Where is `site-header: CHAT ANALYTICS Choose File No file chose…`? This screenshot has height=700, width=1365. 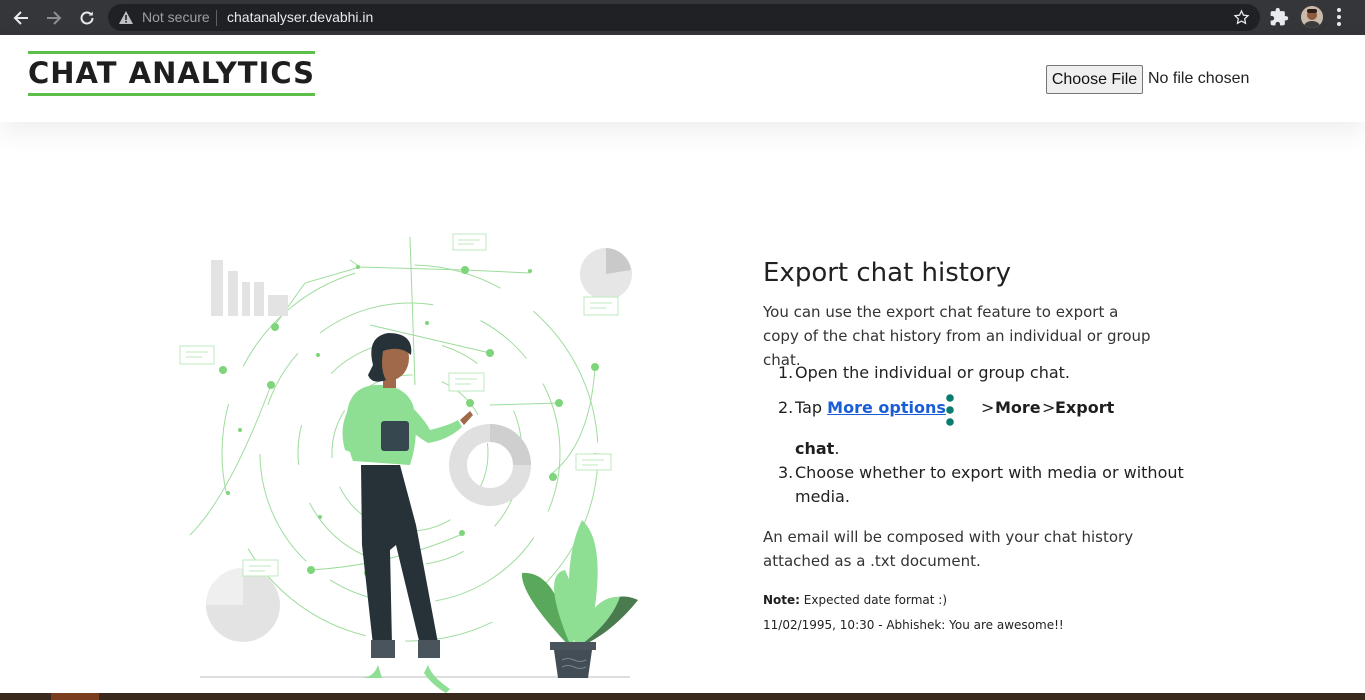 site-header: CHAT ANALYTICS Choose File No file chose… is located at coordinates (682, 78).